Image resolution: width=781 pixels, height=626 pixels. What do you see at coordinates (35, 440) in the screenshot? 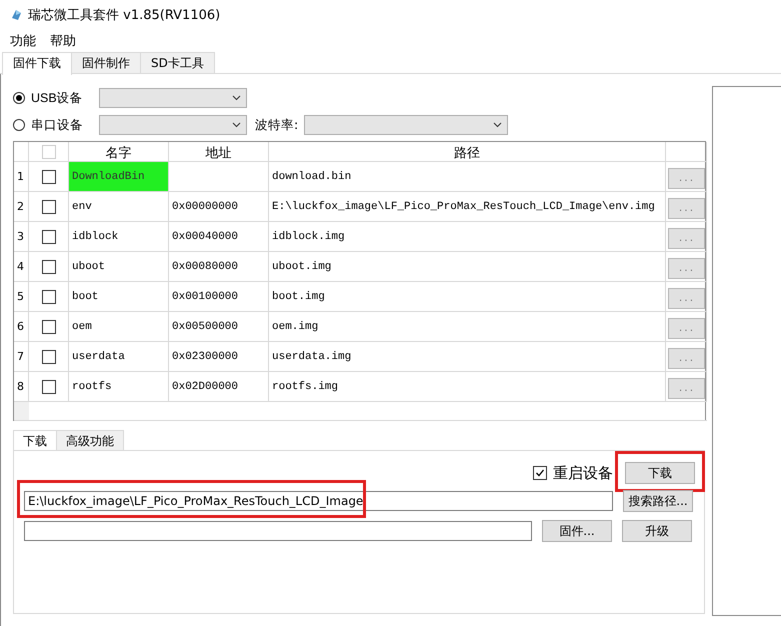
I see `tab: 下载` at bounding box center [35, 440].